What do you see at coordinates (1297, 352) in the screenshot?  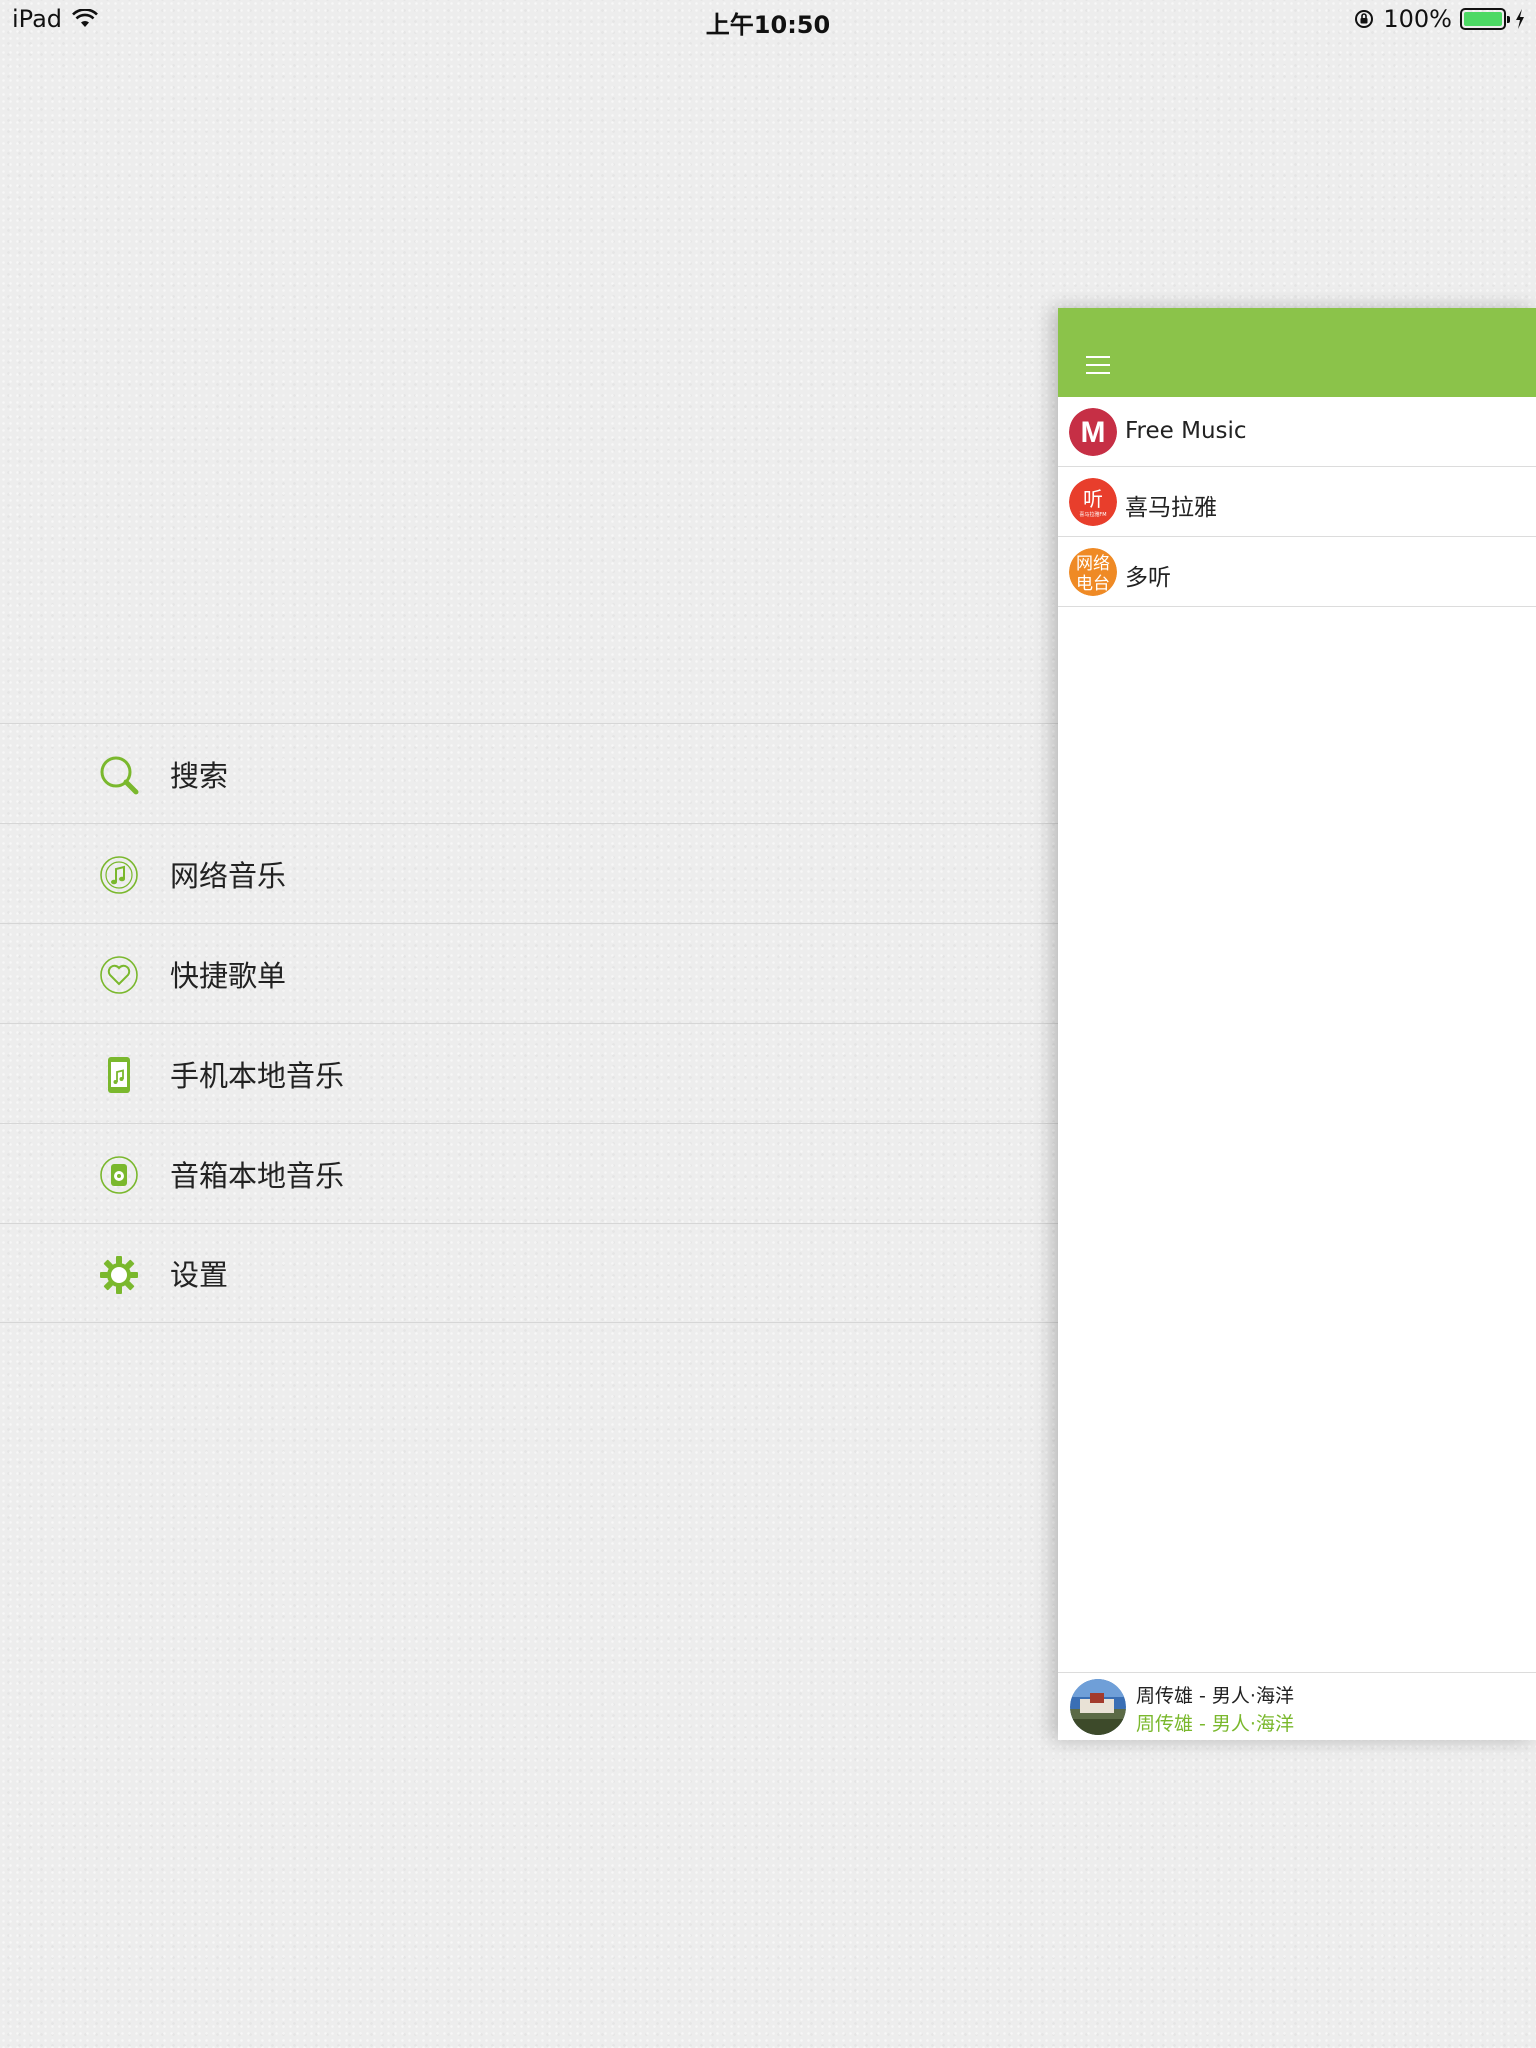 I see `panel-header` at bounding box center [1297, 352].